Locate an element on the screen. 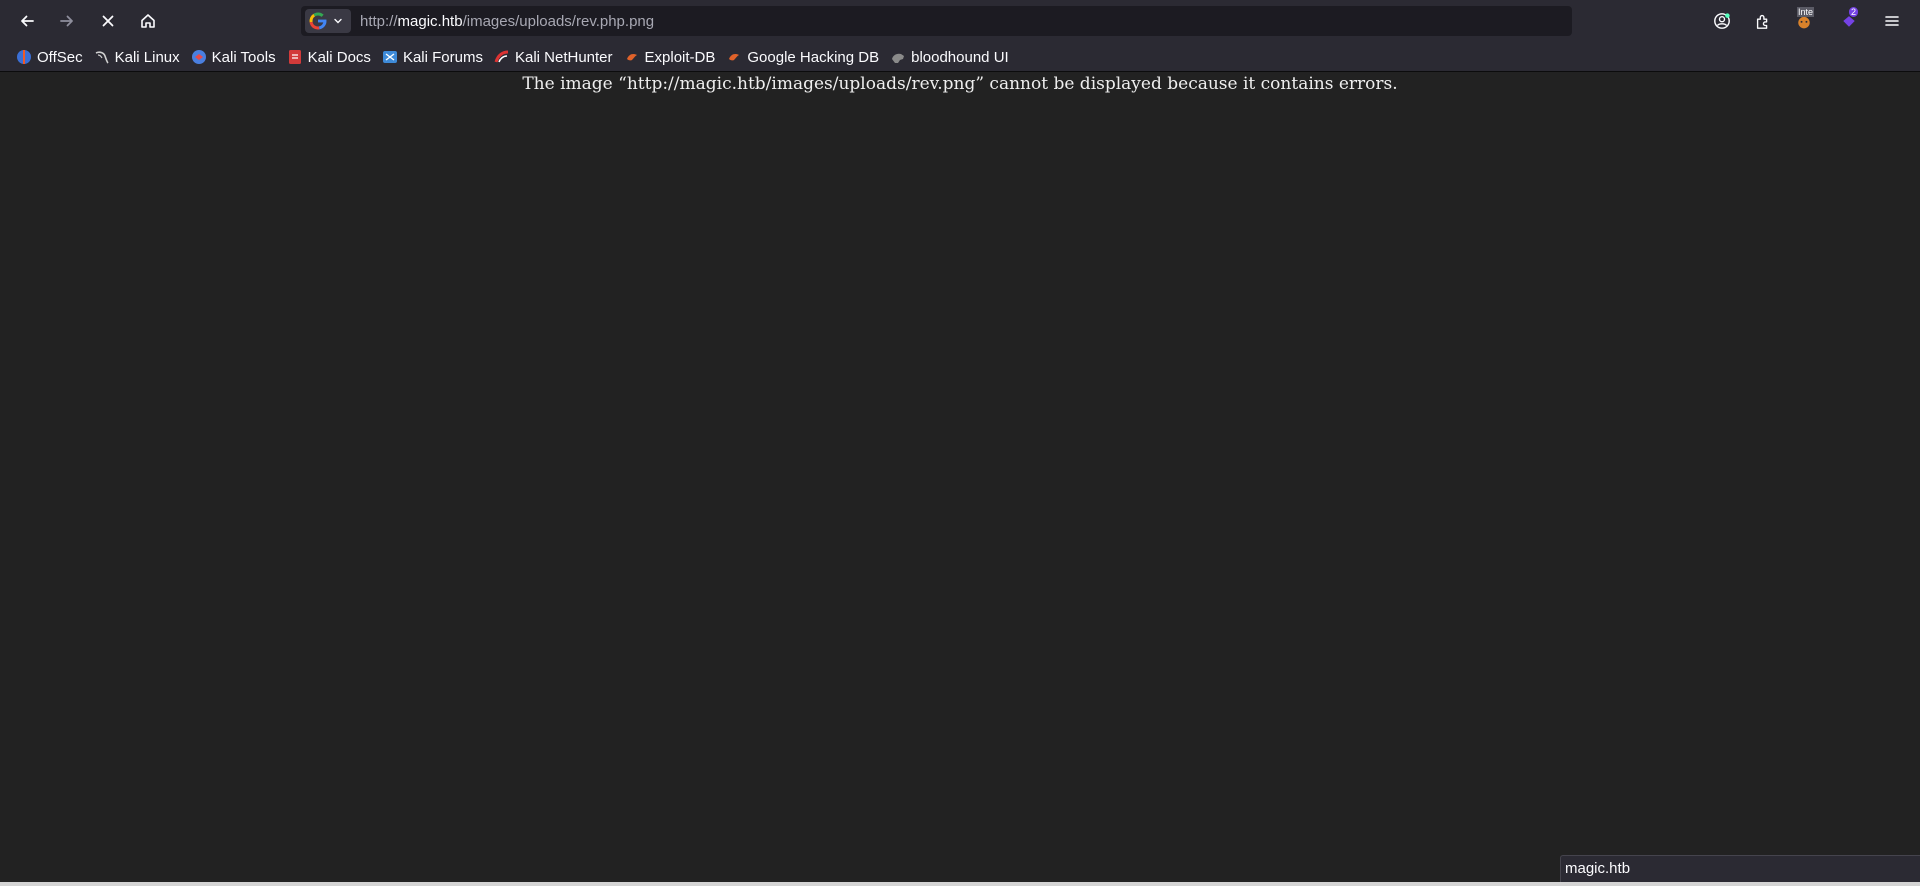 This screenshot has width=1920, height=886. bookmark-bloodhound-ui: bloodhound UI is located at coordinates (950, 57).